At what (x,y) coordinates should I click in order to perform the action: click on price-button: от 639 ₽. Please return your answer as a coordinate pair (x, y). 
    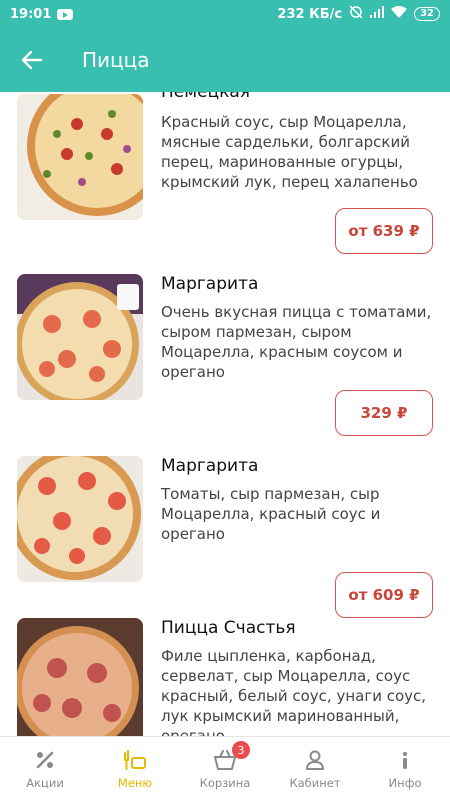
    Looking at the image, I should click on (384, 231).